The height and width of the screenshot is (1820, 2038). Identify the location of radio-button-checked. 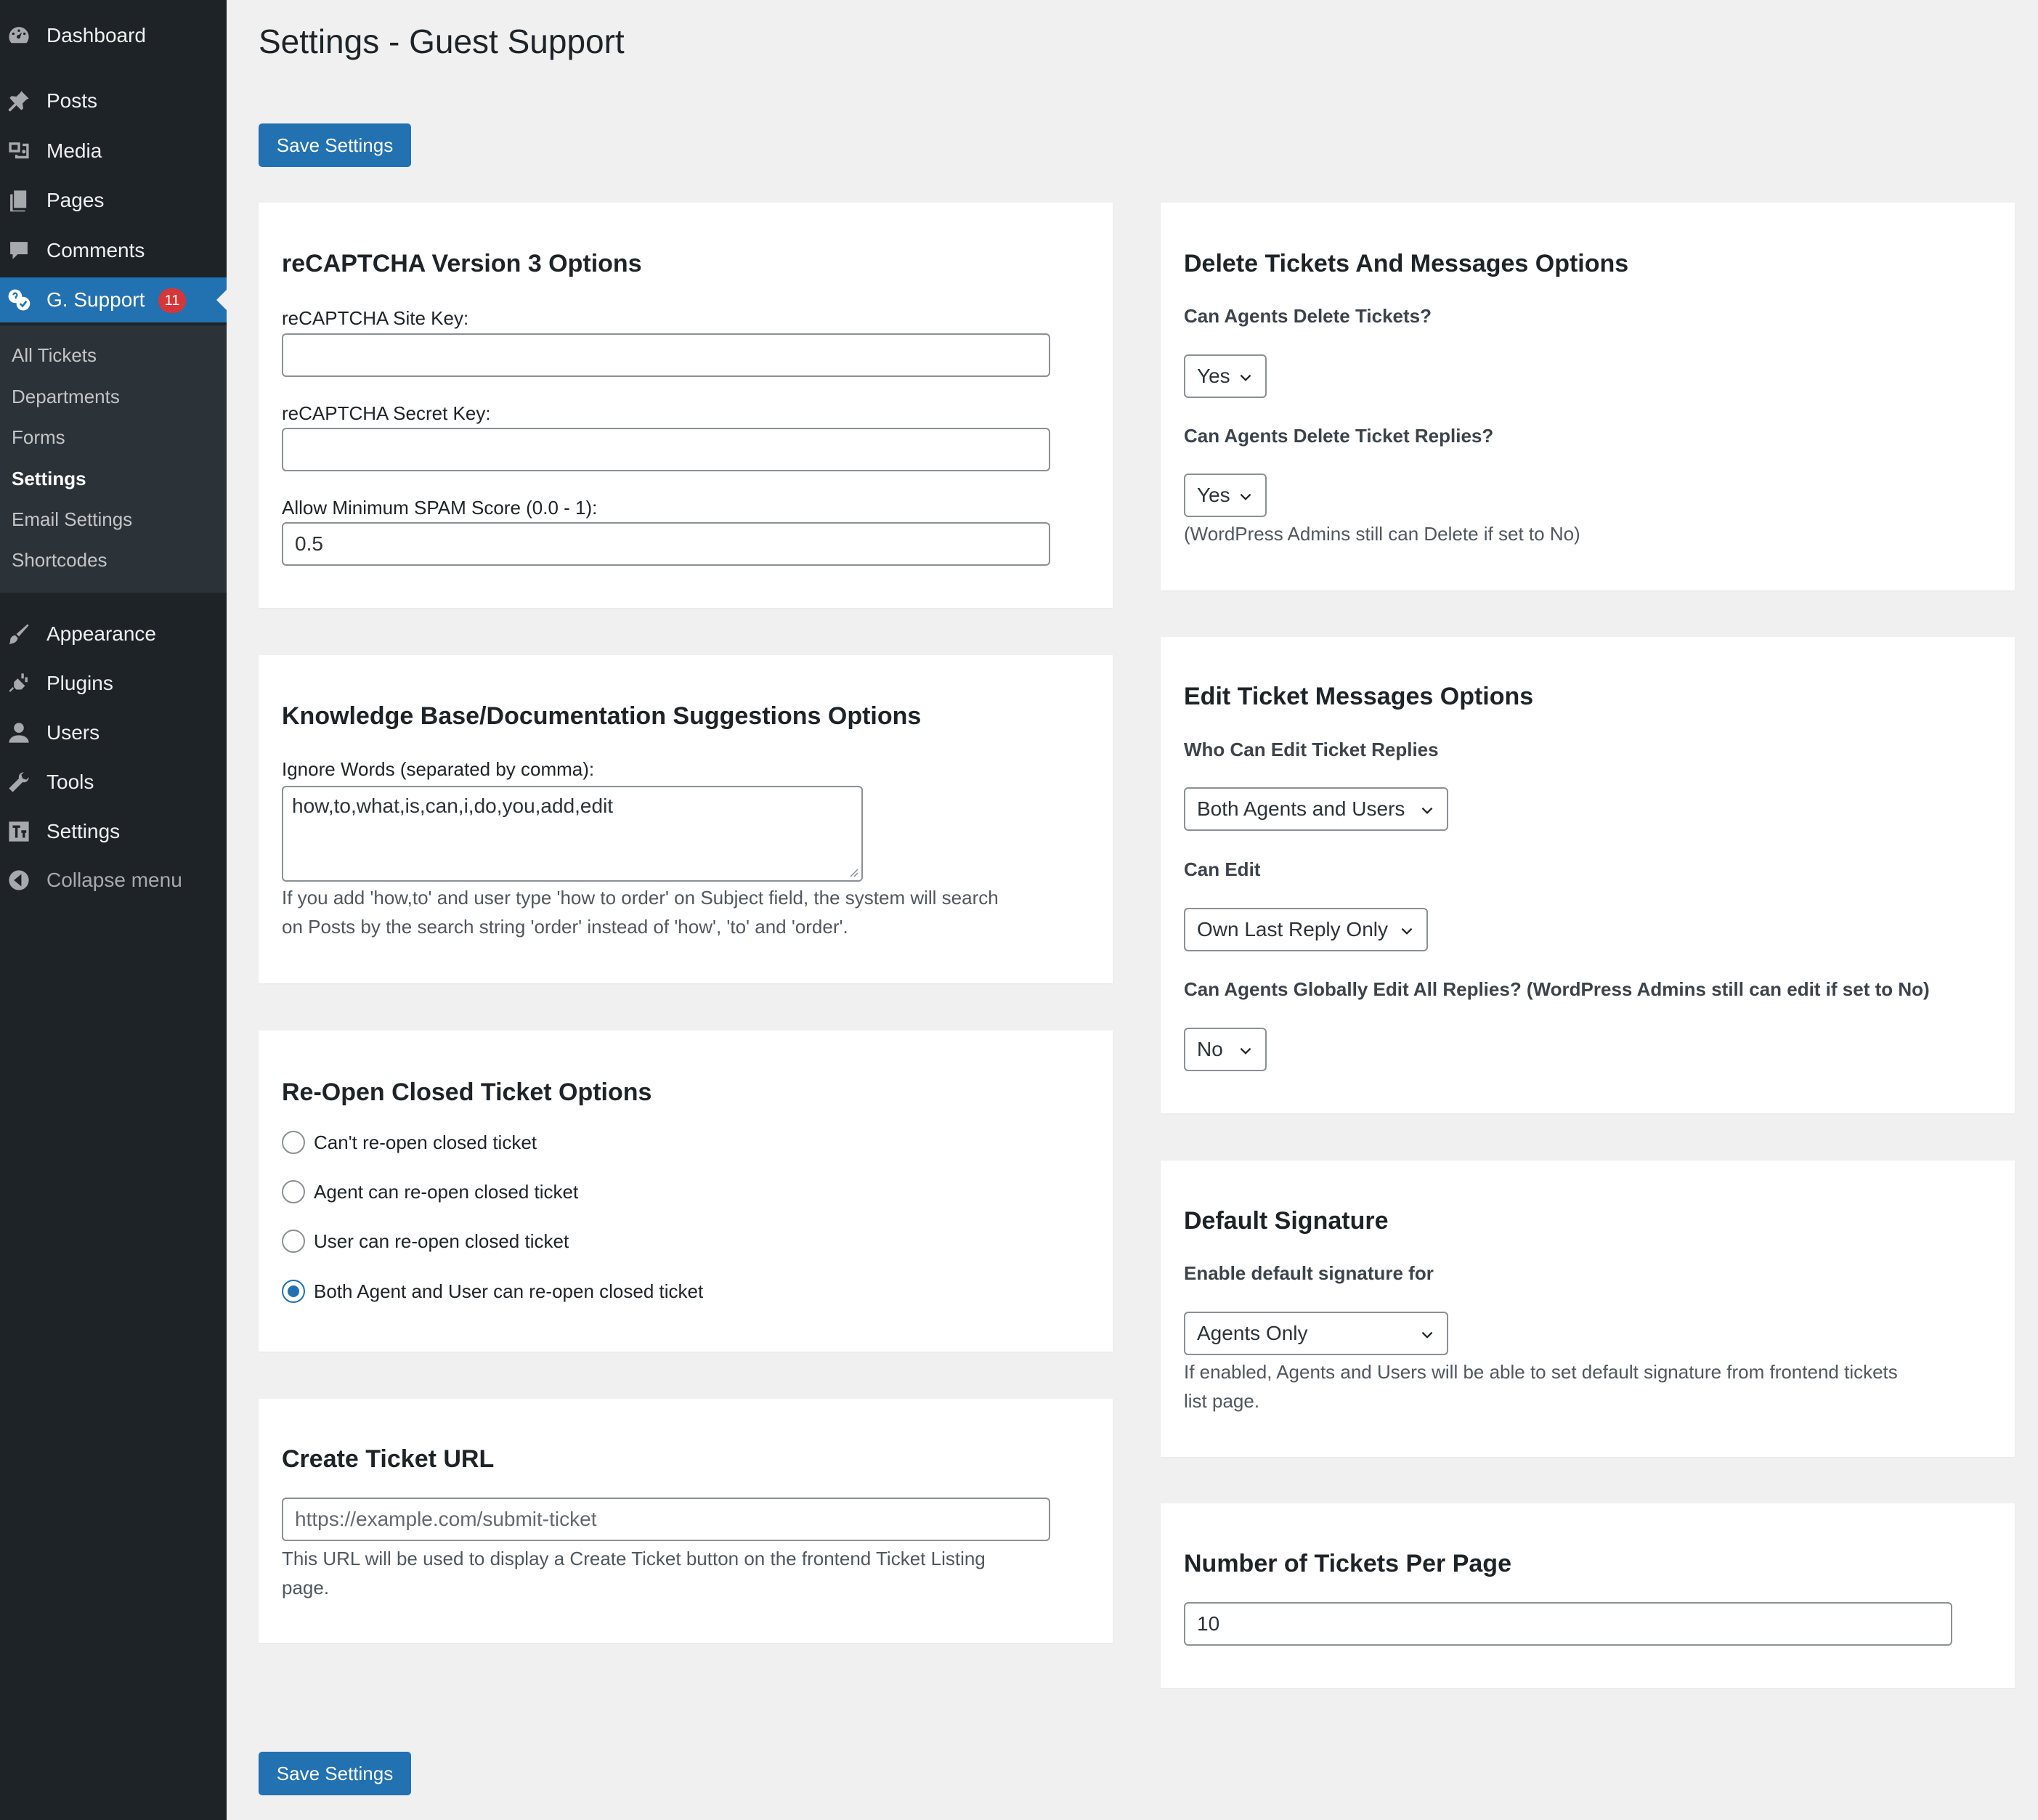
(293, 1291).